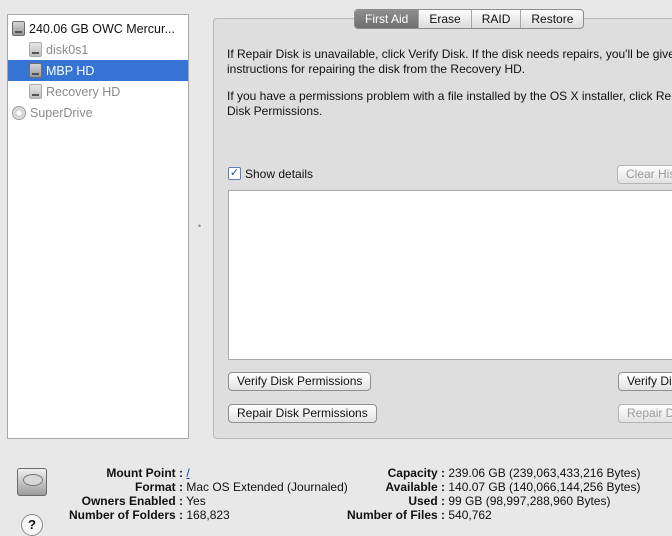 This screenshot has height=536, width=672. Describe the element at coordinates (83, 91) in the screenshot. I see `sidebar-item-label: Recovery HD` at that location.